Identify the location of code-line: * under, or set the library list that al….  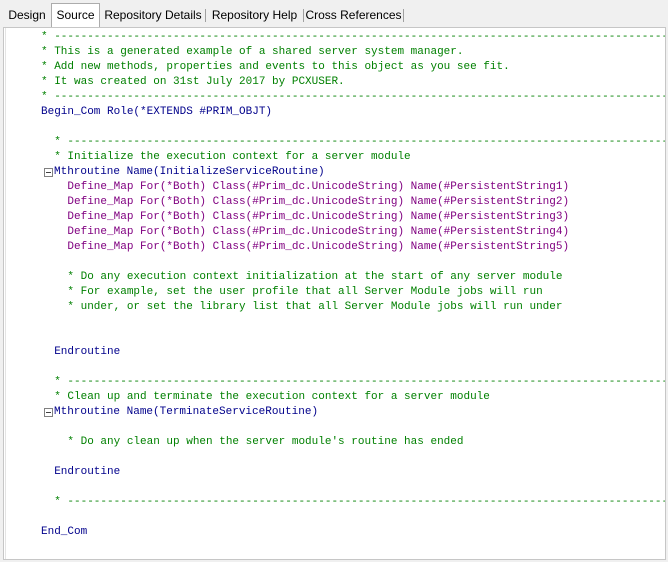
(302, 307).